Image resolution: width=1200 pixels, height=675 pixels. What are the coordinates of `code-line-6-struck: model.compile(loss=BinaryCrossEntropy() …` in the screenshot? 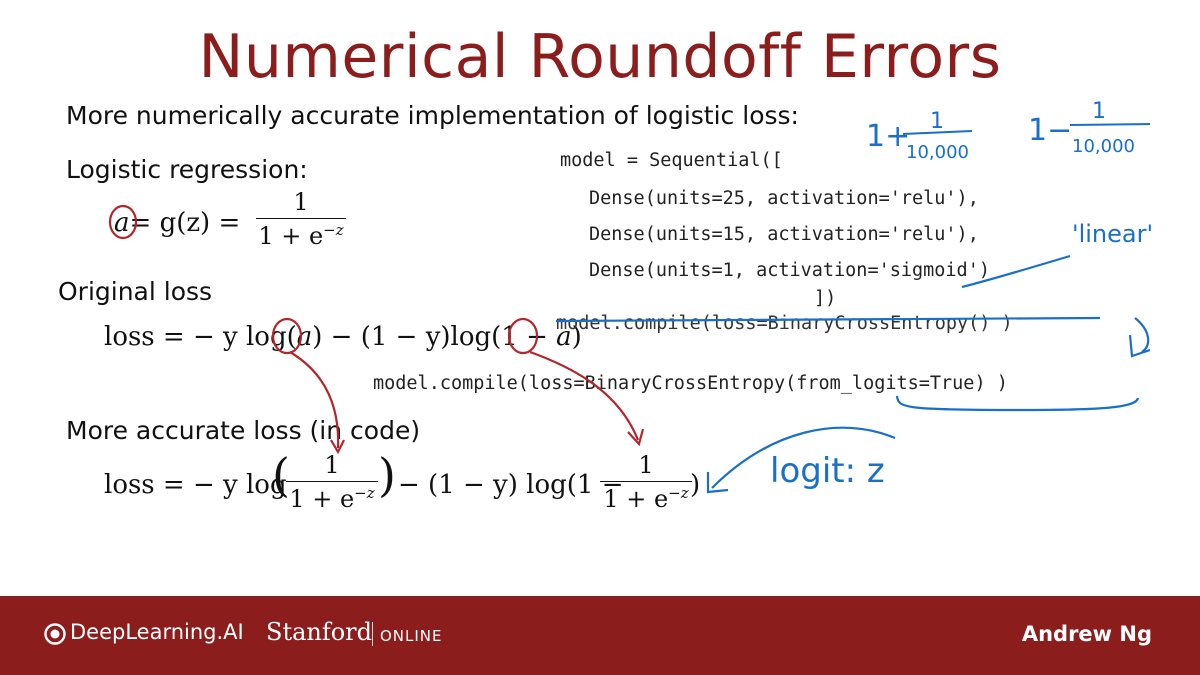 It's located at (784, 323).